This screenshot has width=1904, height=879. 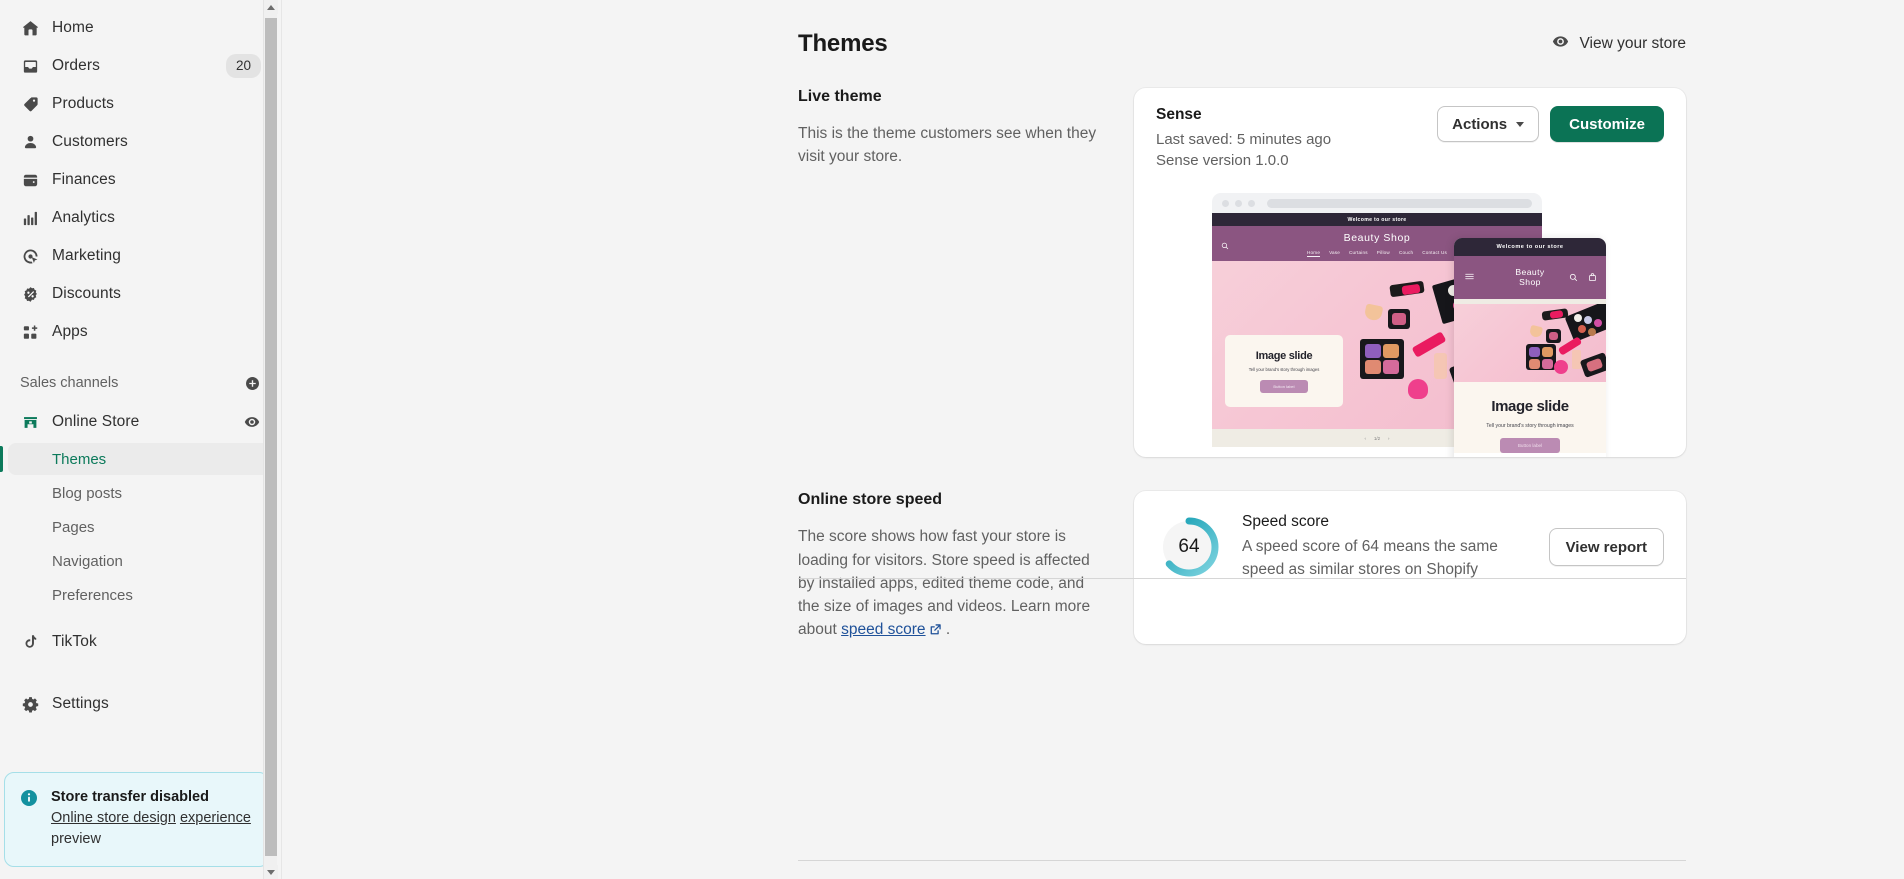 What do you see at coordinates (139, 527) in the screenshot?
I see `sidebar-item-pages: Pages` at bounding box center [139, 527].